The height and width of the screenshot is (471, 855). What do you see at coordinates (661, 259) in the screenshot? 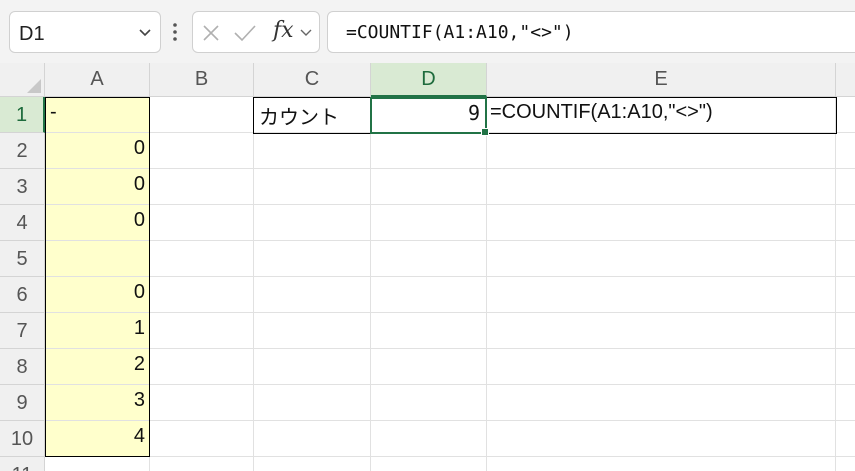
I see `cell-e5` at bounding box center [661, 259].